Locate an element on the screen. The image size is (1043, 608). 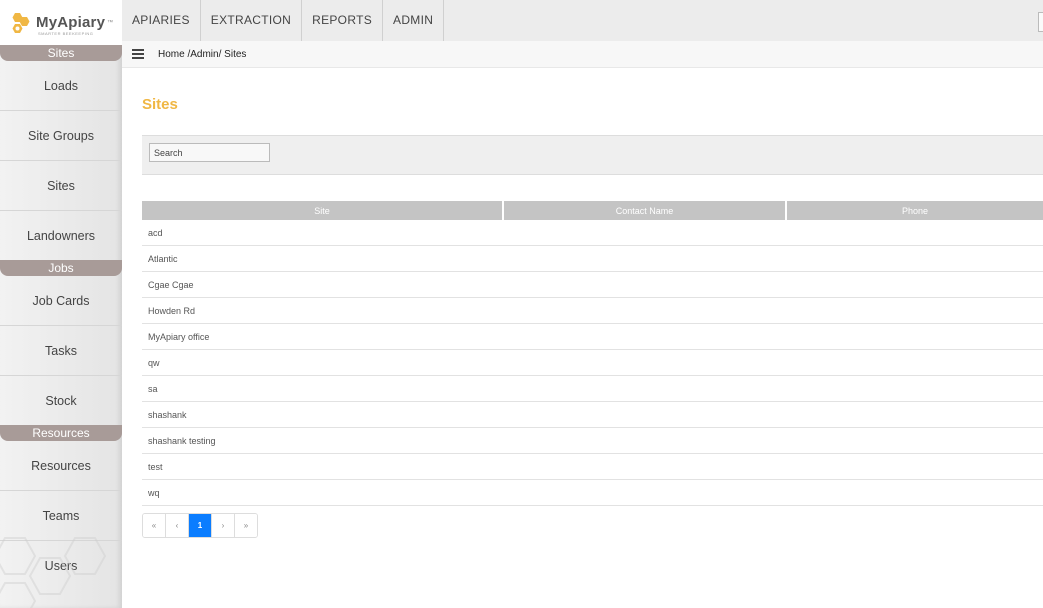
honeycomb-background-icon is located at coordinates (53, 572).